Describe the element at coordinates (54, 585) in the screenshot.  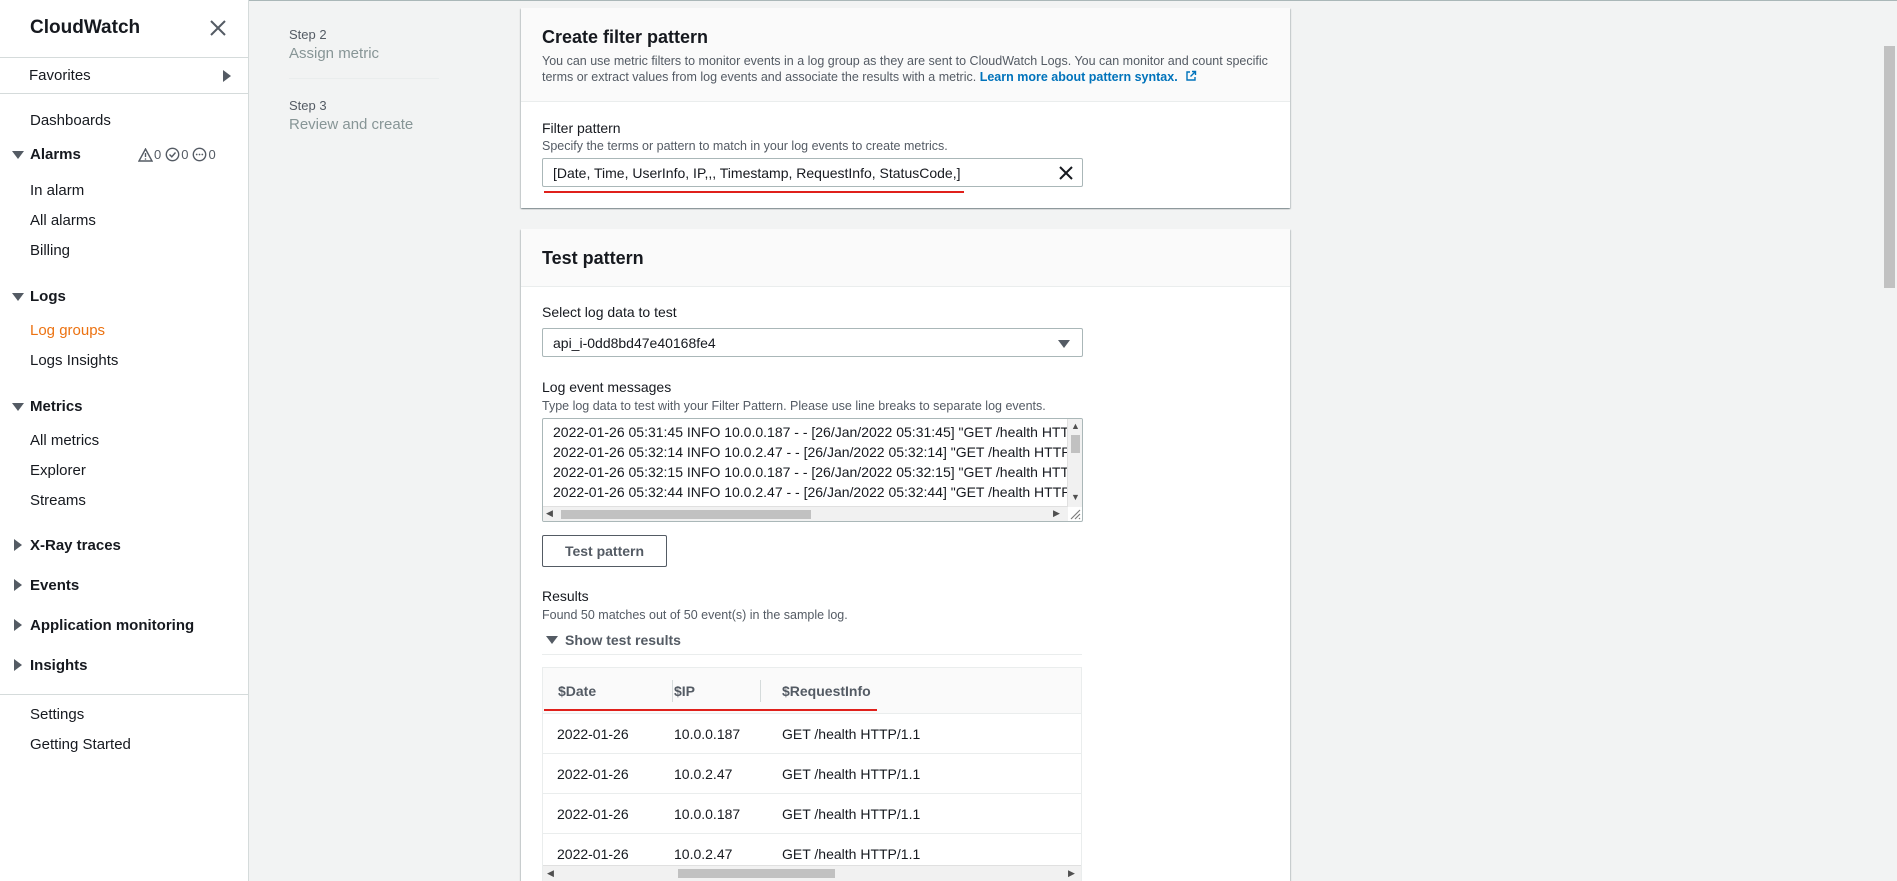
I see `sidebar-section-events: Events` at that location.